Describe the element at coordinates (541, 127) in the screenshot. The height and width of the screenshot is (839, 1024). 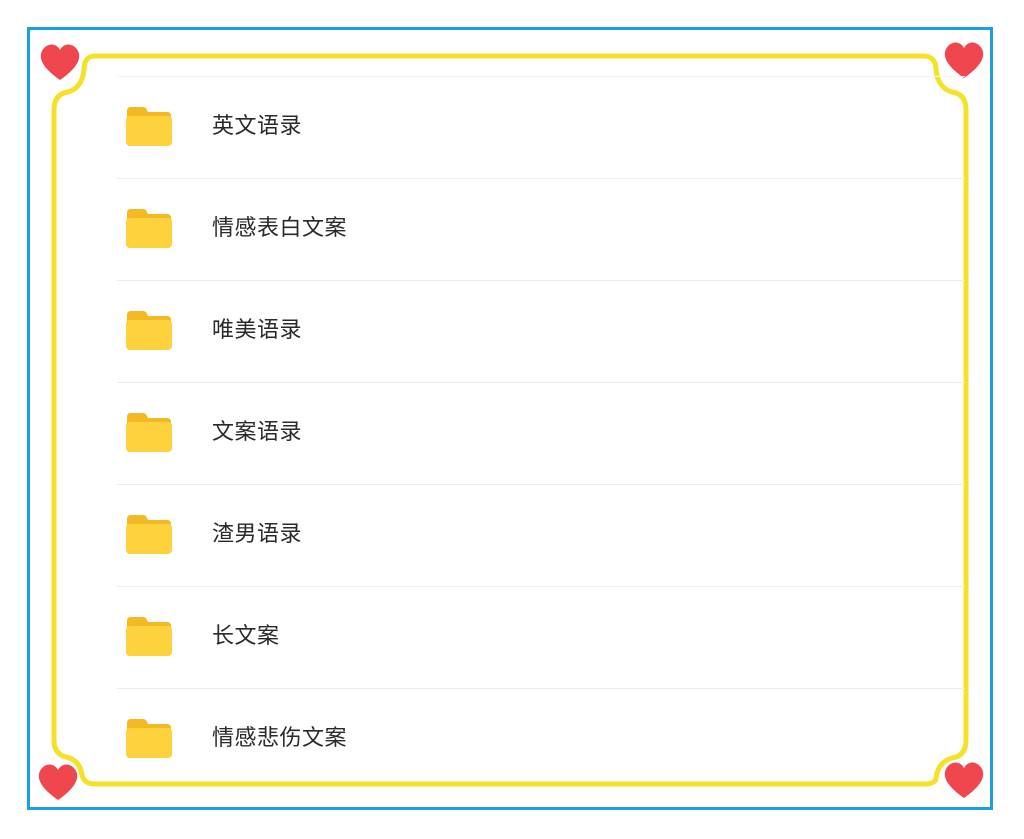
I see `list-item: 英文语录` at that location.